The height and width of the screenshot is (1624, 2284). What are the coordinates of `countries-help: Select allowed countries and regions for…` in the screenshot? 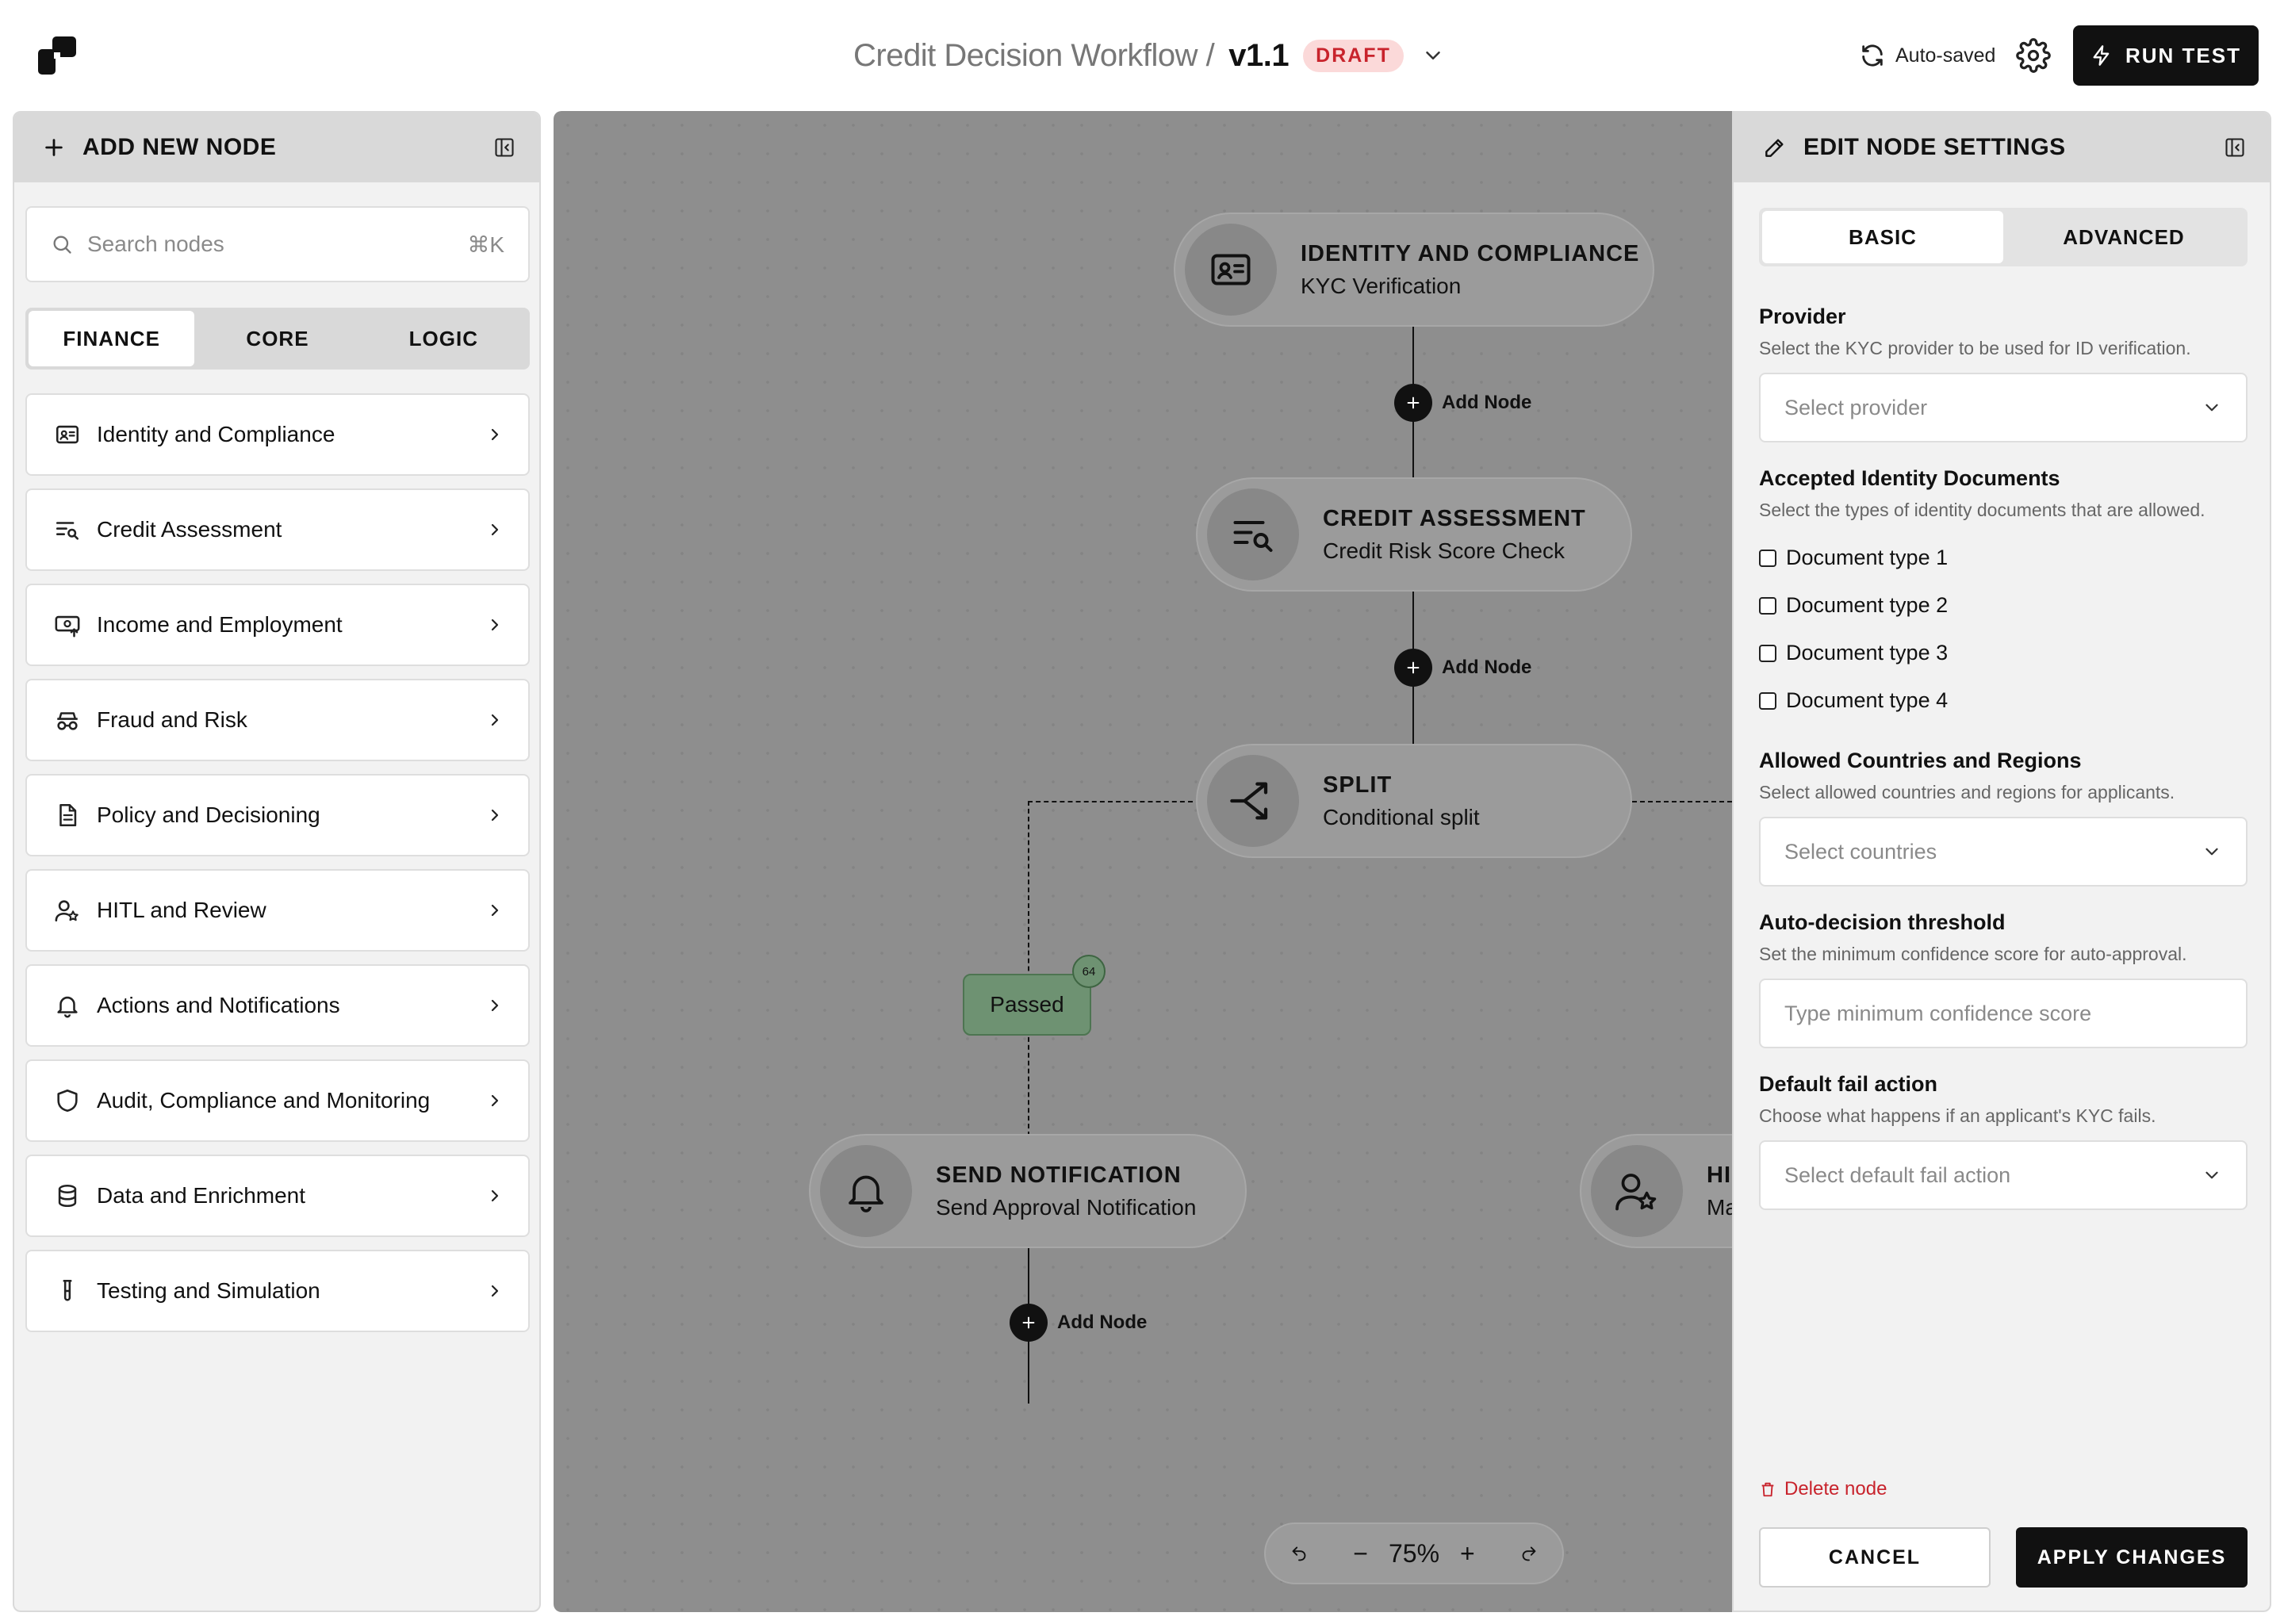 It's located at (1967, 792).